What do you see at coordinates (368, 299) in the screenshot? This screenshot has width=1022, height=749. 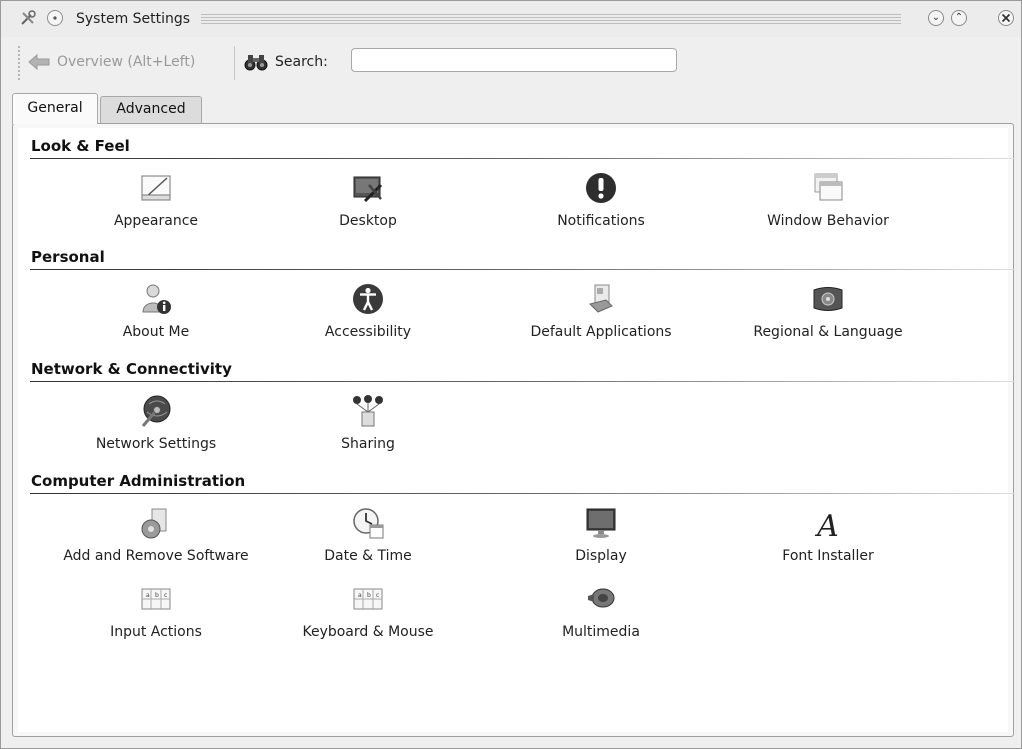 I see `accessibility-icon` at bounding box center [368, 299].